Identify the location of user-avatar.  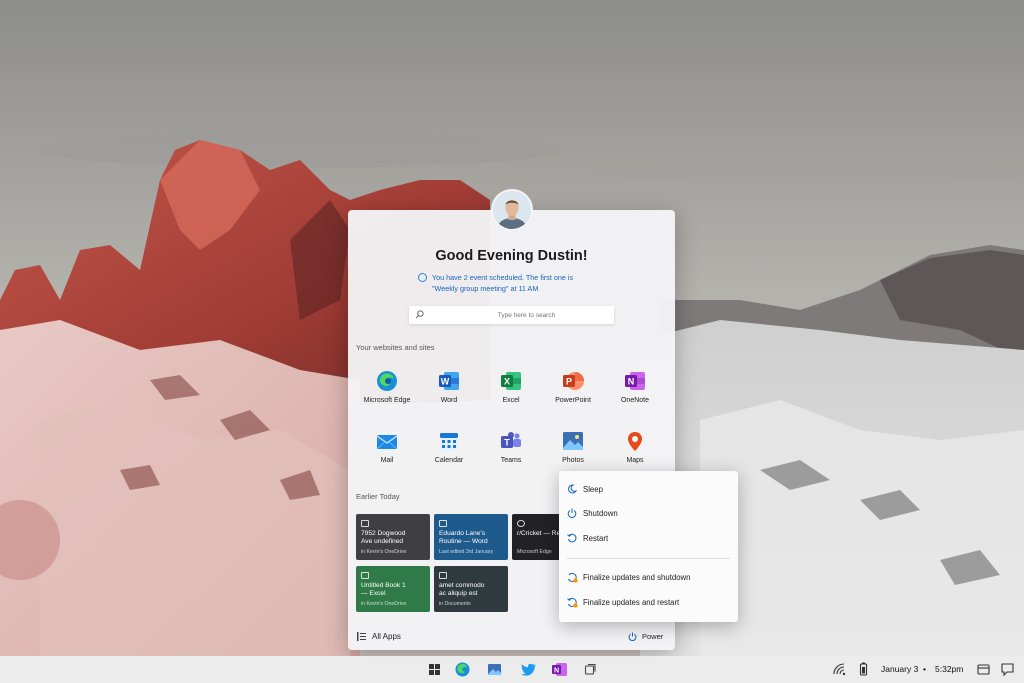
(512, 210).